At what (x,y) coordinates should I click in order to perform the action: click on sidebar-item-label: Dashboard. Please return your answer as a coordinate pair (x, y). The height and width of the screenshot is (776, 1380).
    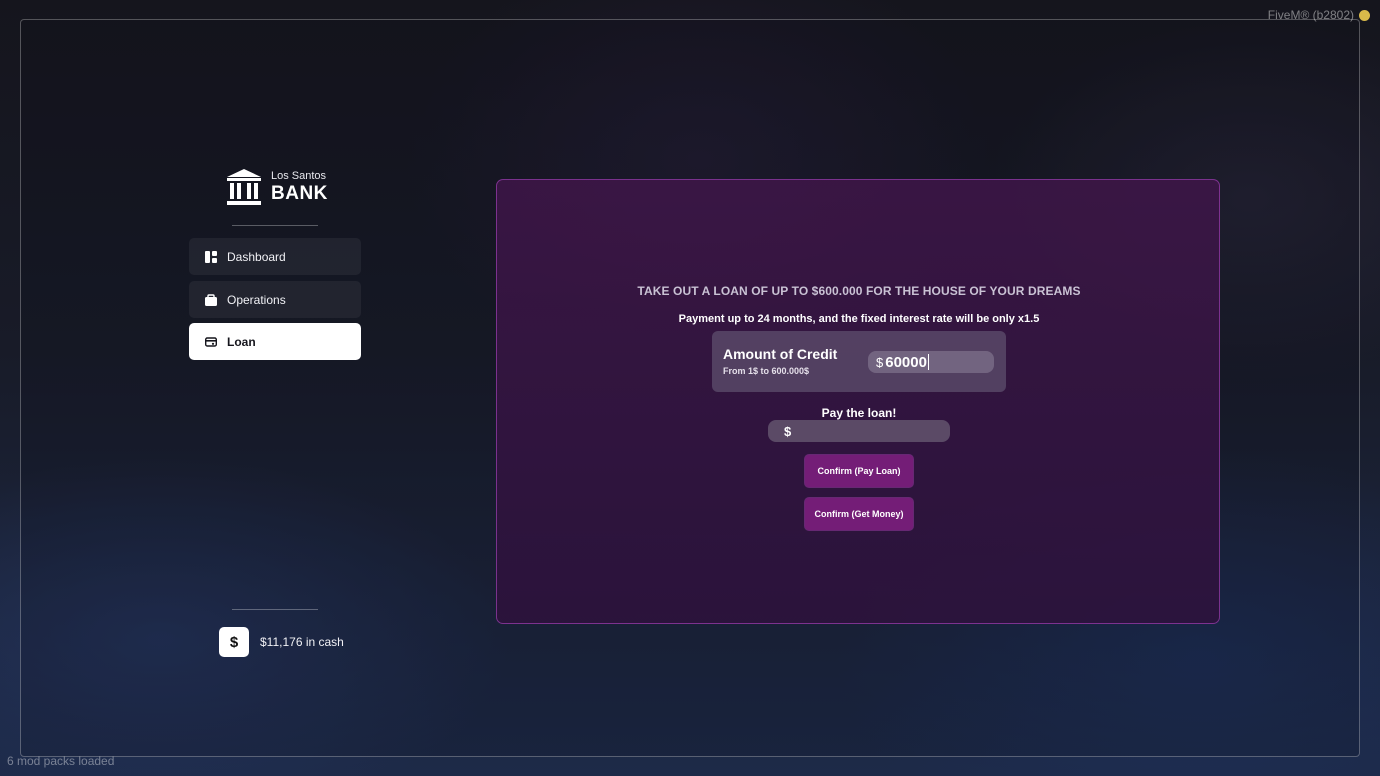
    Looking at the image, I should click on (256, 256).